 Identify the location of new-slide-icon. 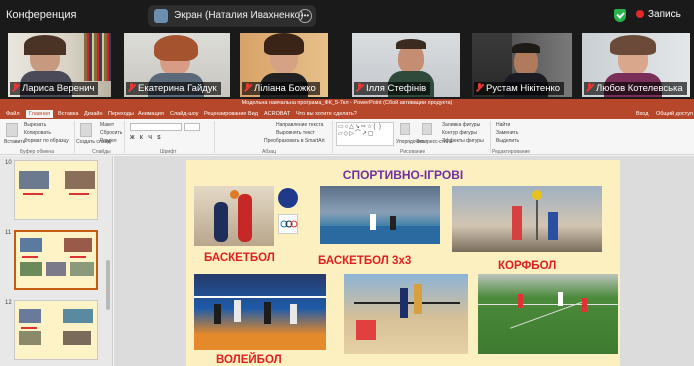
(86, 130).